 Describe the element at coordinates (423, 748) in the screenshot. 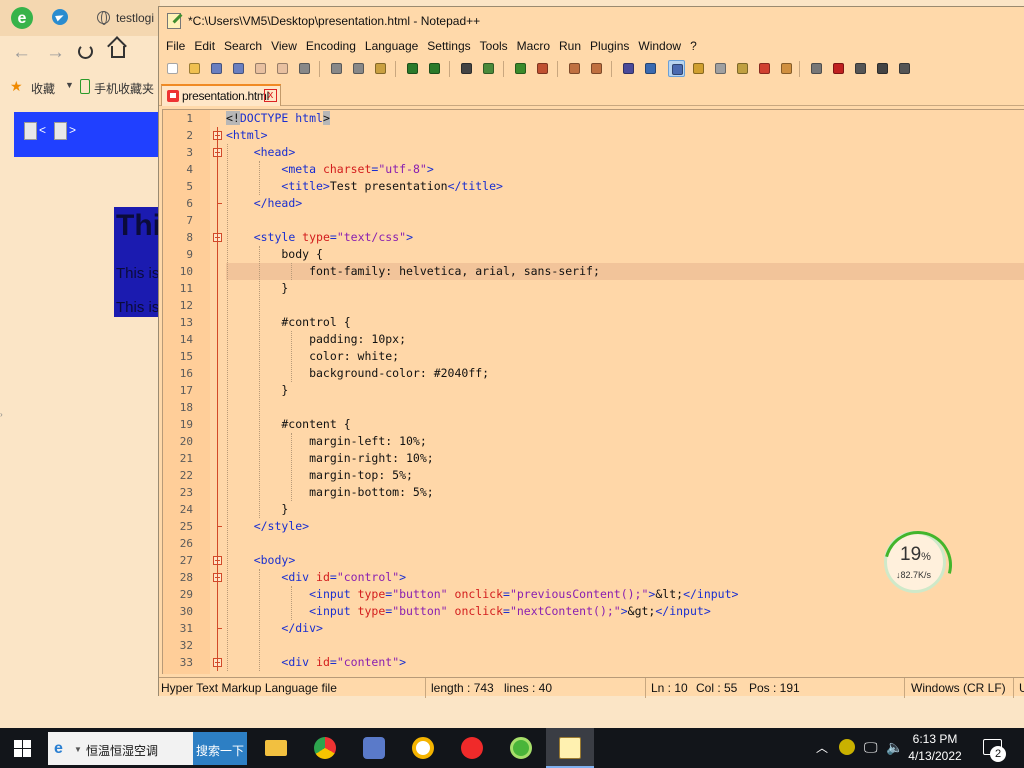

I see `yandex-browser-icon` at that location.